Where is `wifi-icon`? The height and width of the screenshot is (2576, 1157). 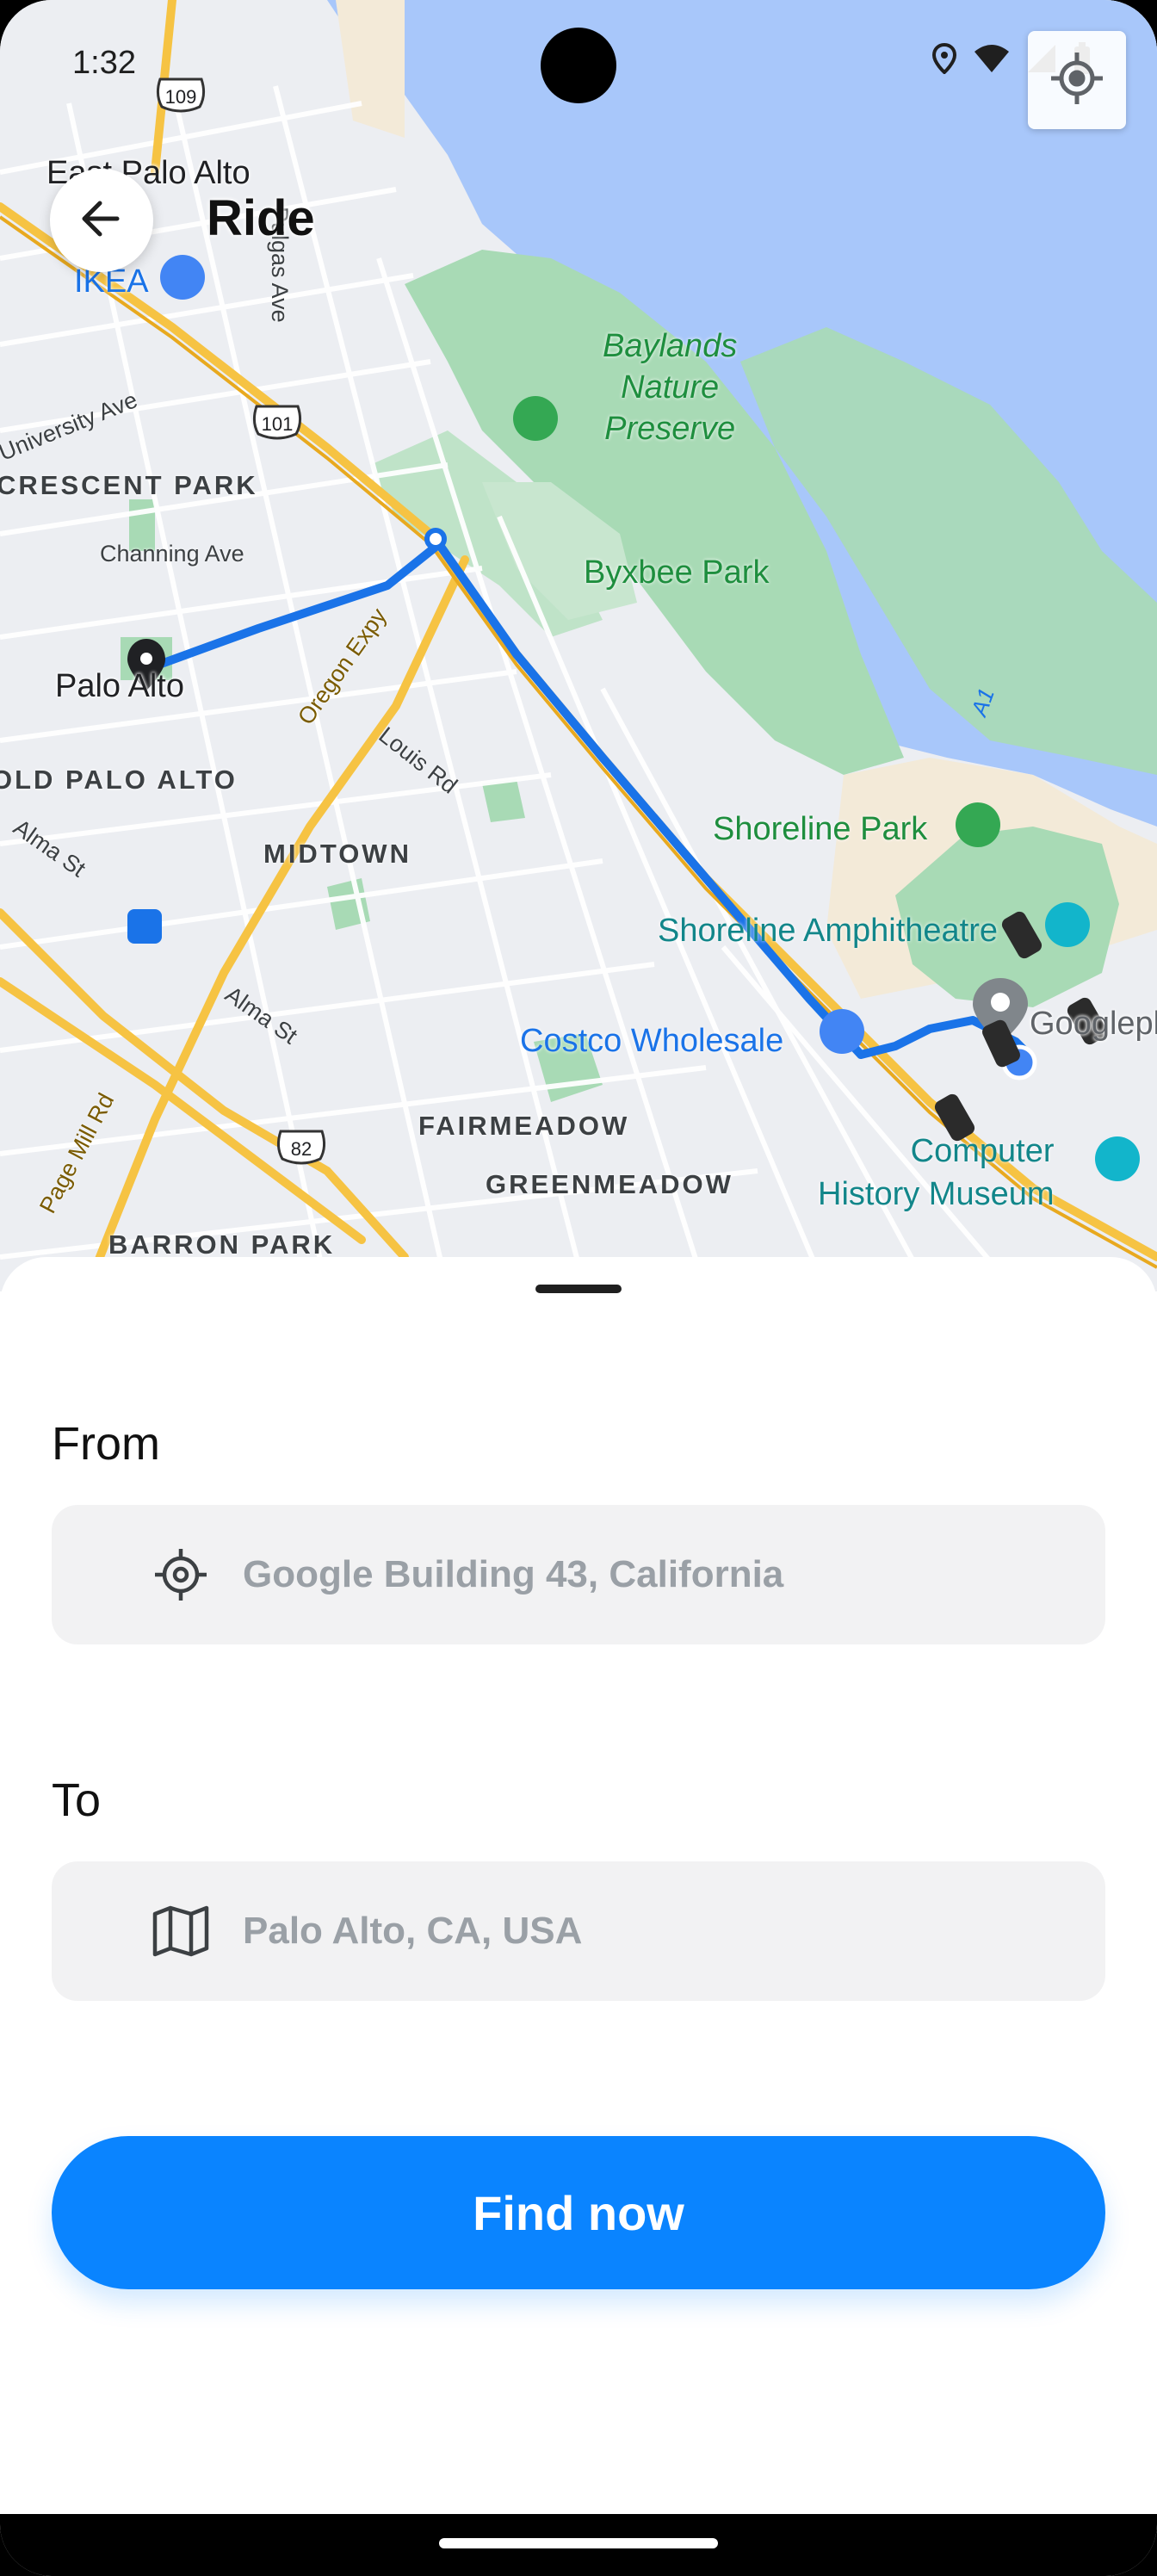
wifi-icon is located at coordinates (992, 61).